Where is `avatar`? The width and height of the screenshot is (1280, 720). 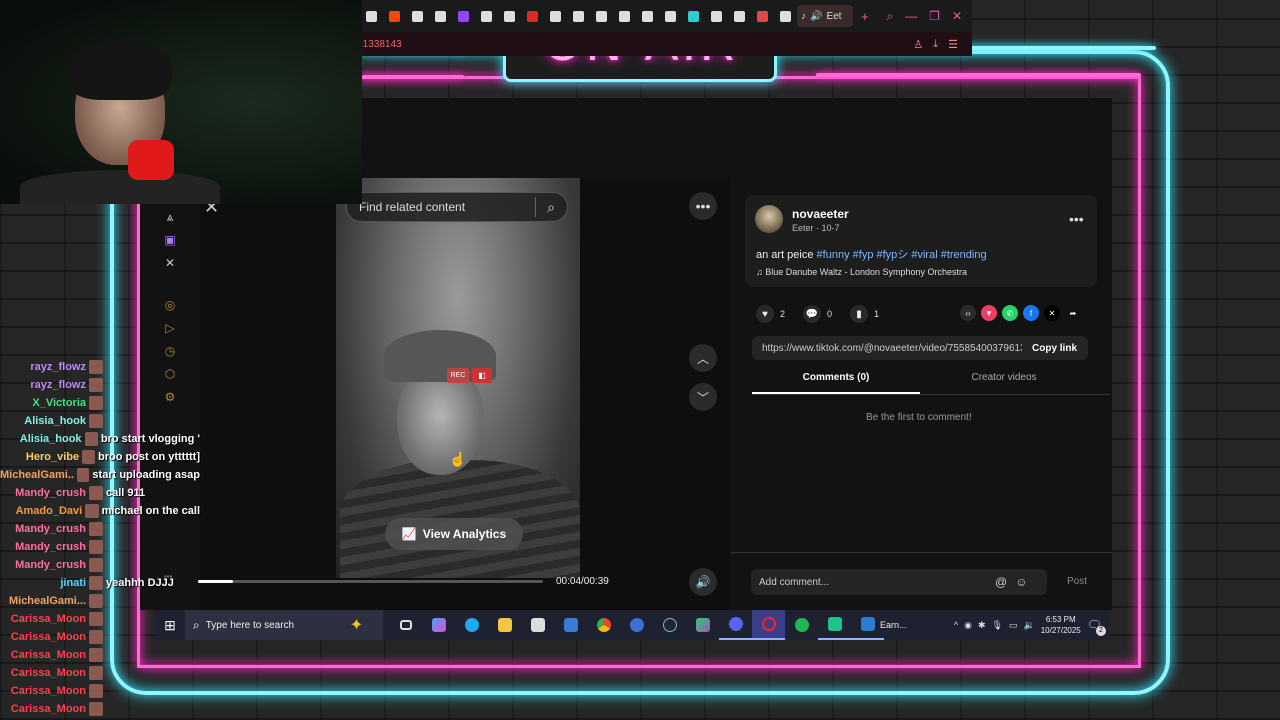 avatar is located at coordinates (769, 219).